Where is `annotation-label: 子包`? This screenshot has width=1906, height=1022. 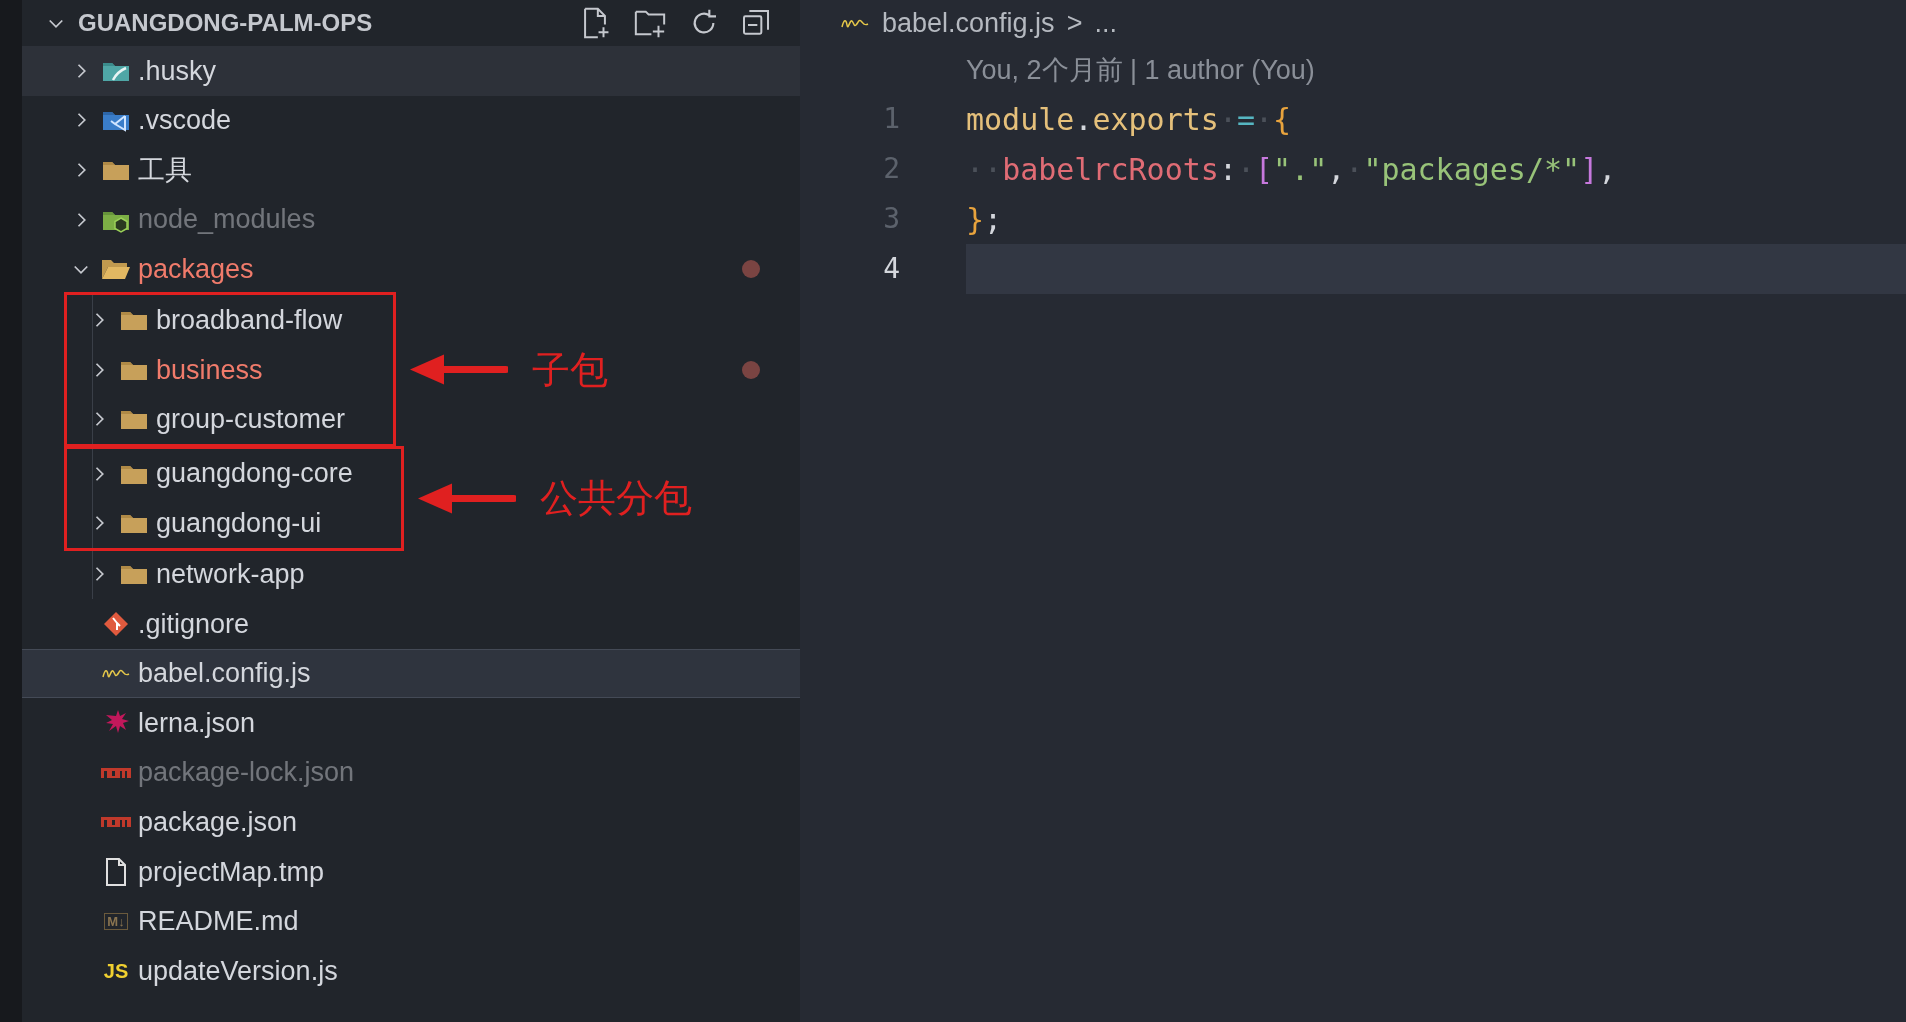 annotation-label: 子包 is located at coordinates (570, 370).